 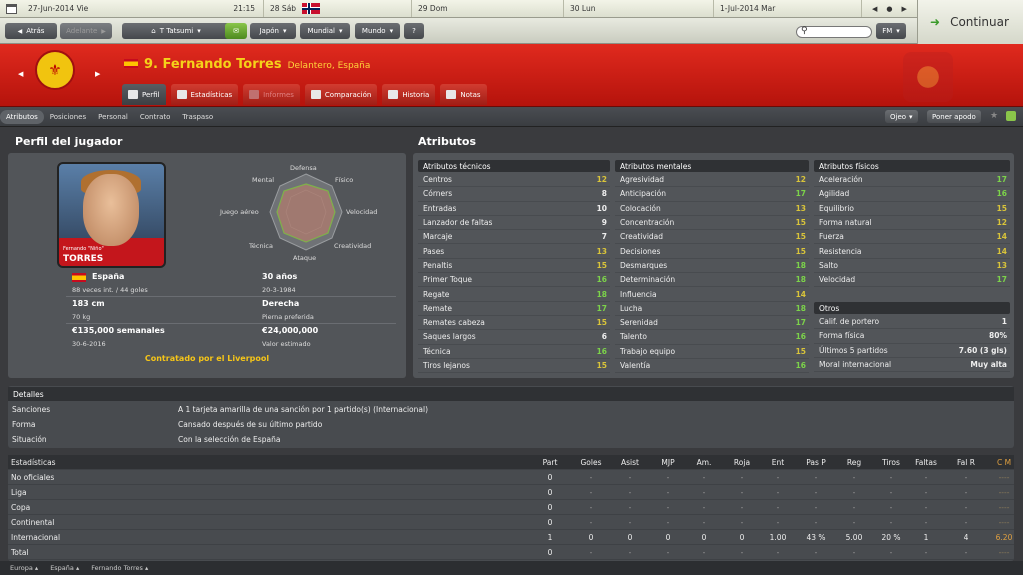 I want to click on attribute-row: Colocación 13, so click(x=712, y=209).